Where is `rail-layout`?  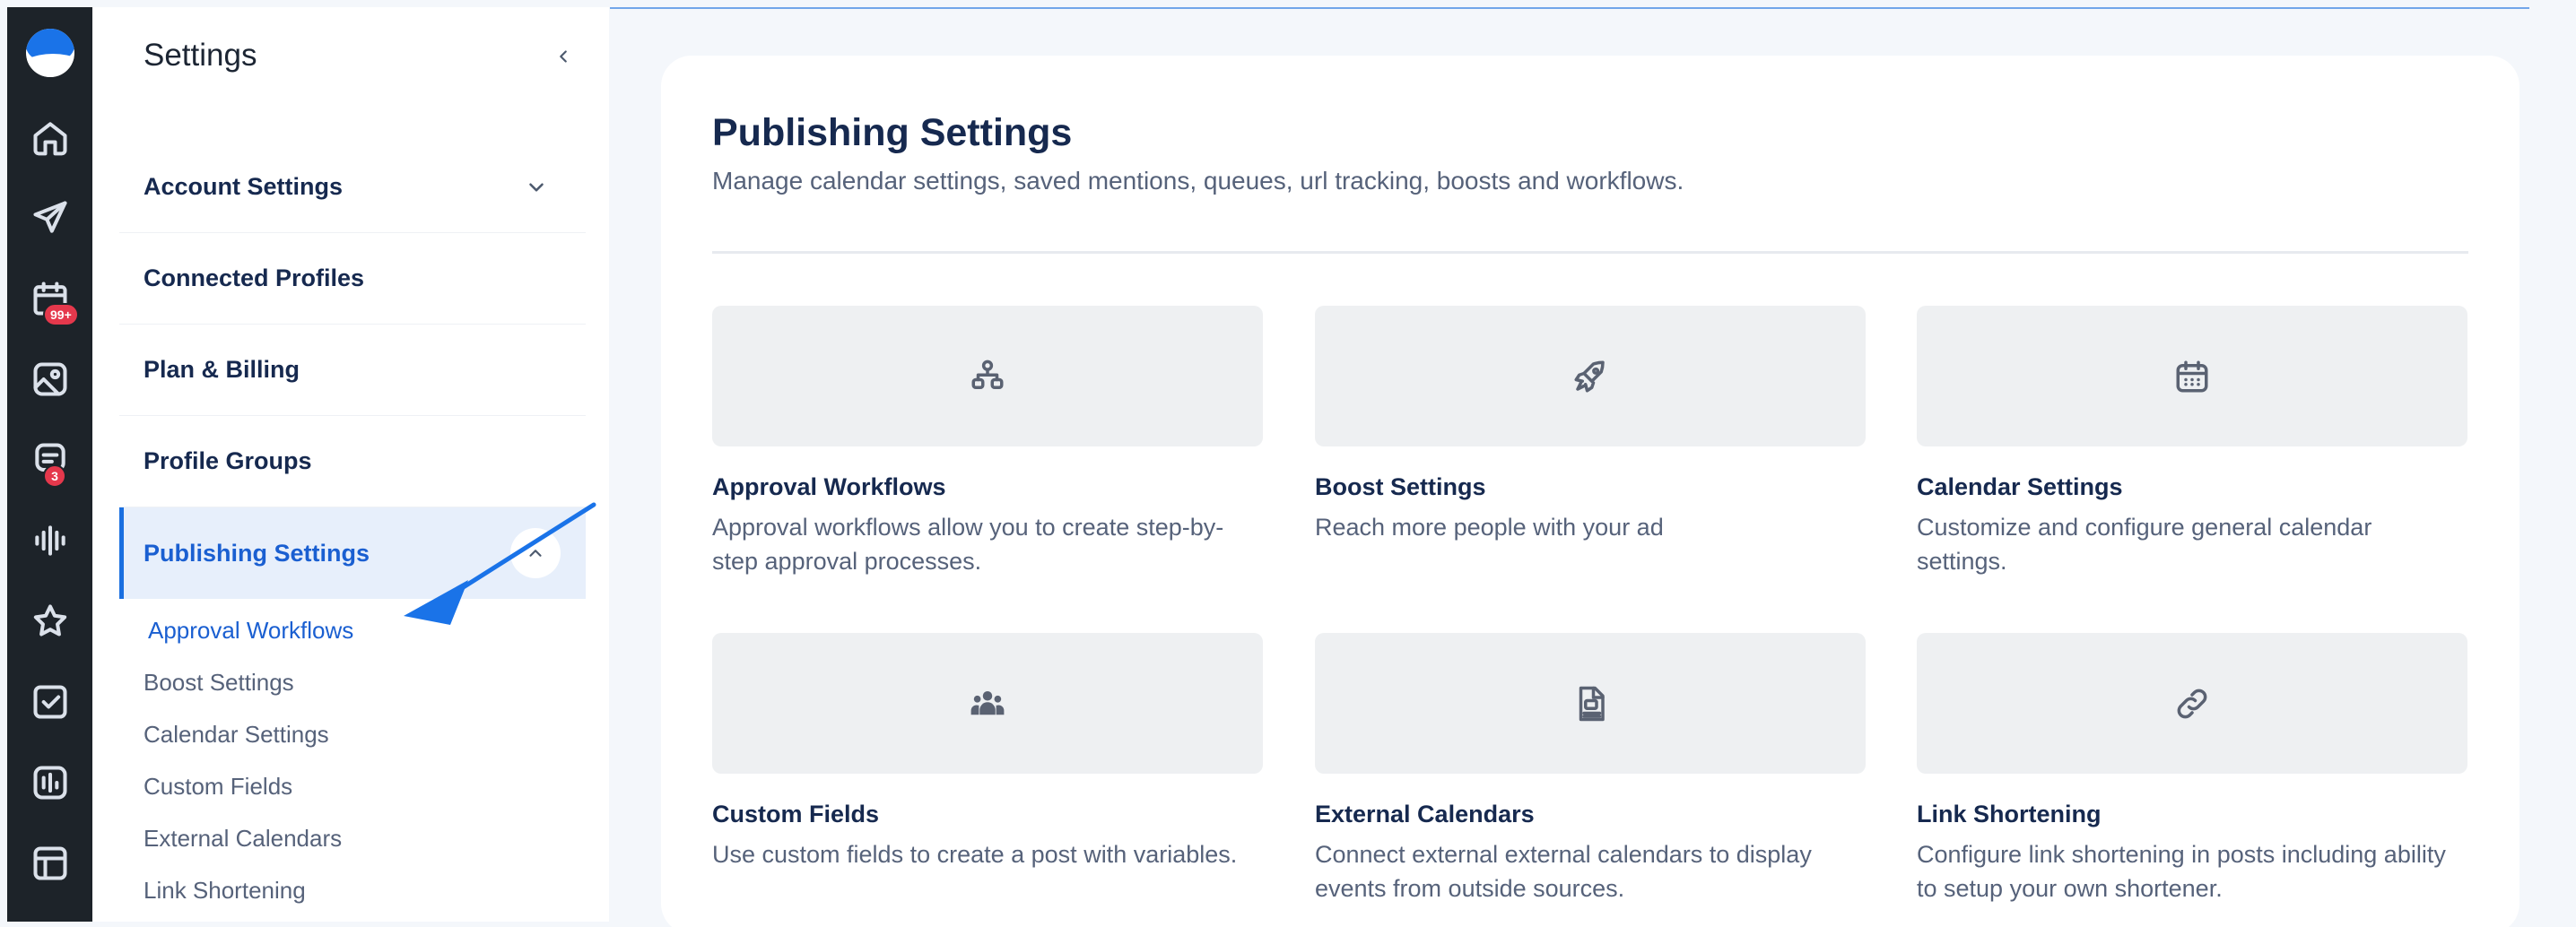
rail-layout is located at coordinates (49, 863).